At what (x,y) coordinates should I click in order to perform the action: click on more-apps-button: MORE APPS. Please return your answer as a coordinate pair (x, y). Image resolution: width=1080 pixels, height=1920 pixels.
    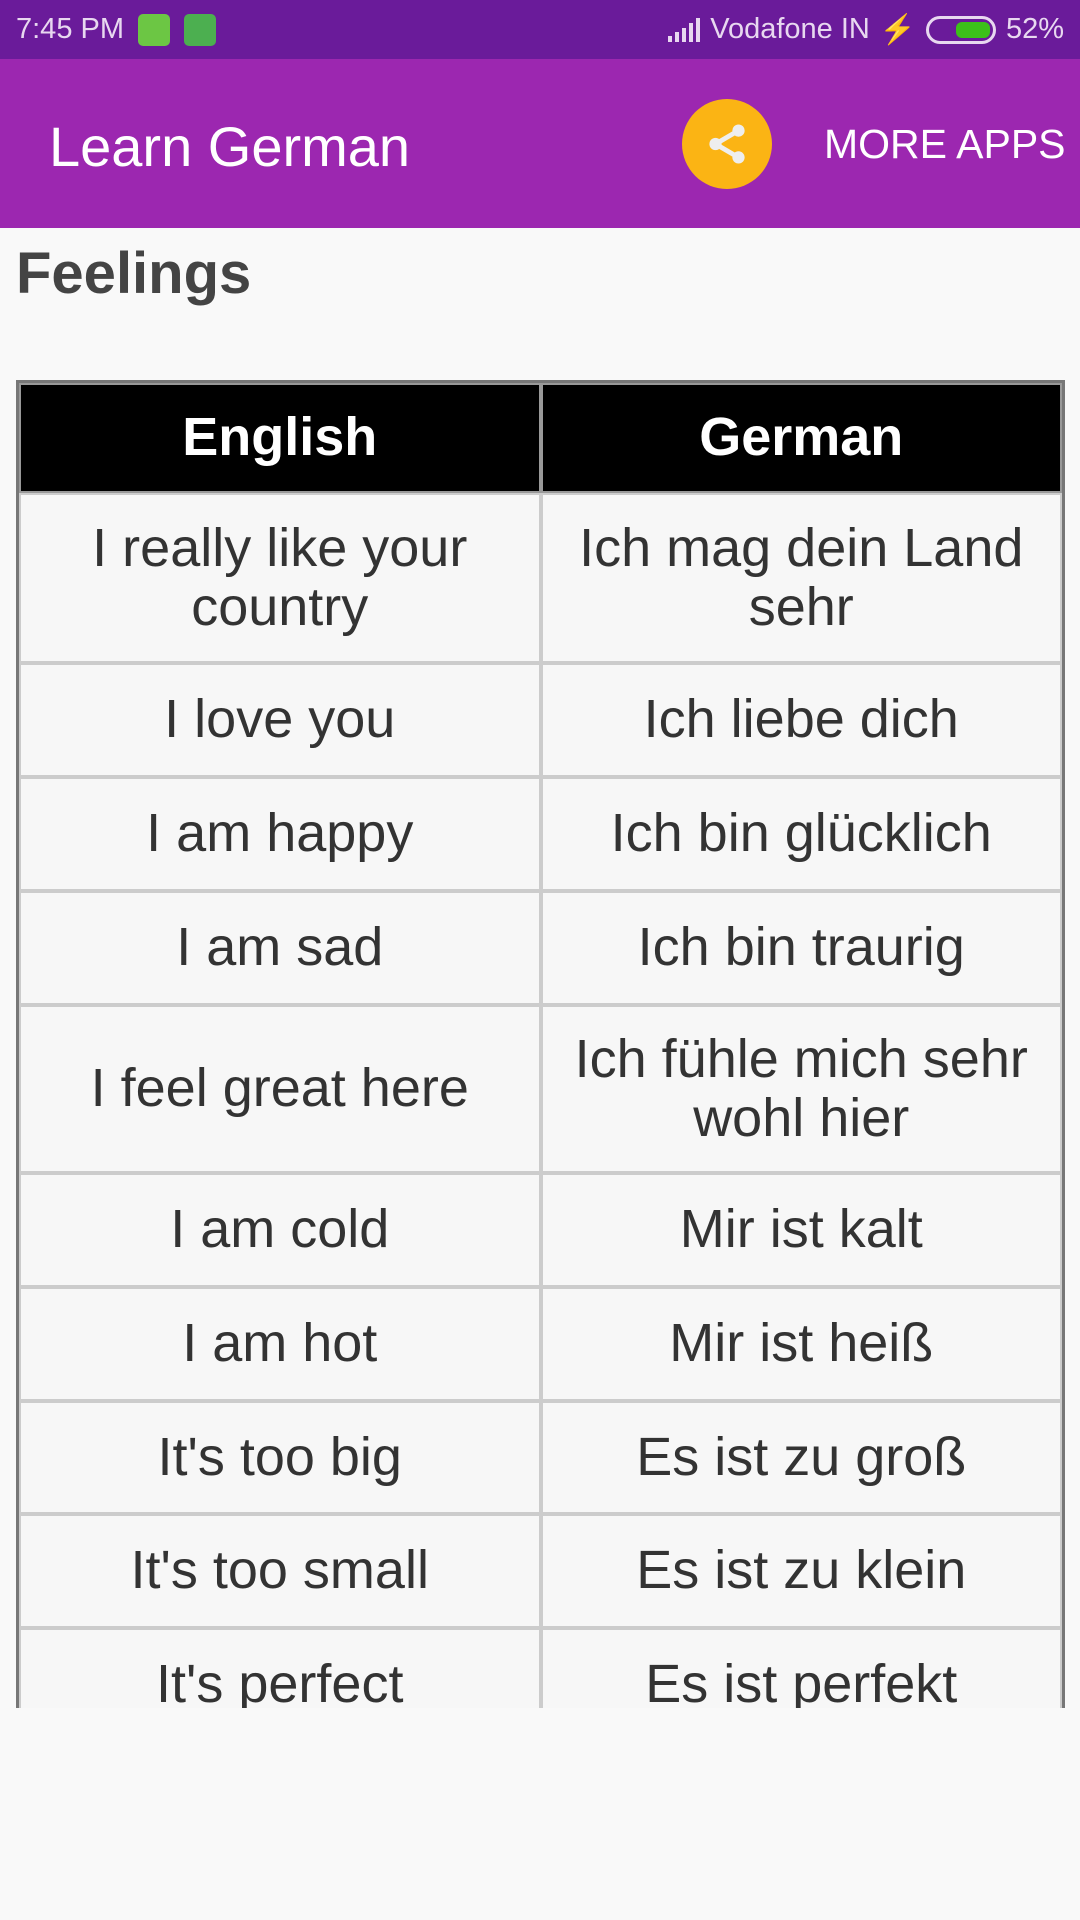
    Looking at the image, I should click on (945, 144).